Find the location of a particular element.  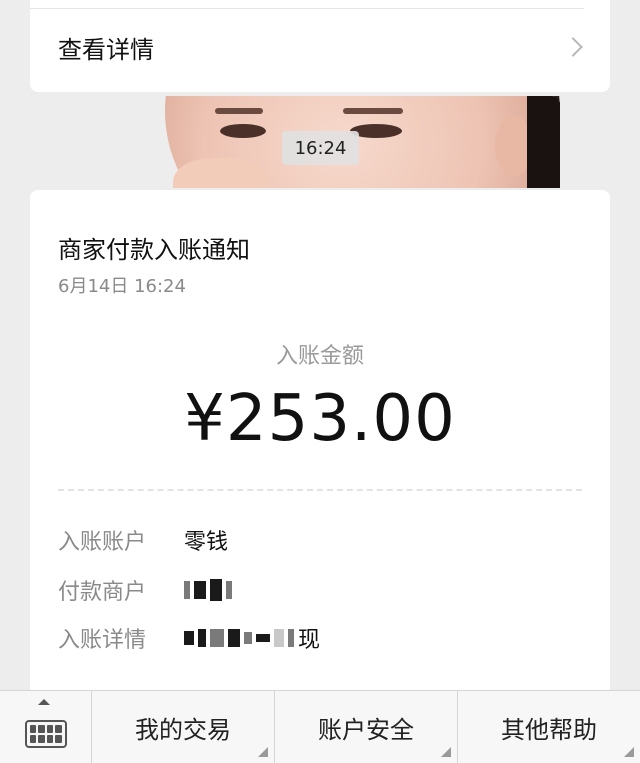

menu-my-transactions: 我的交易 is located at coordinates (183, 727).